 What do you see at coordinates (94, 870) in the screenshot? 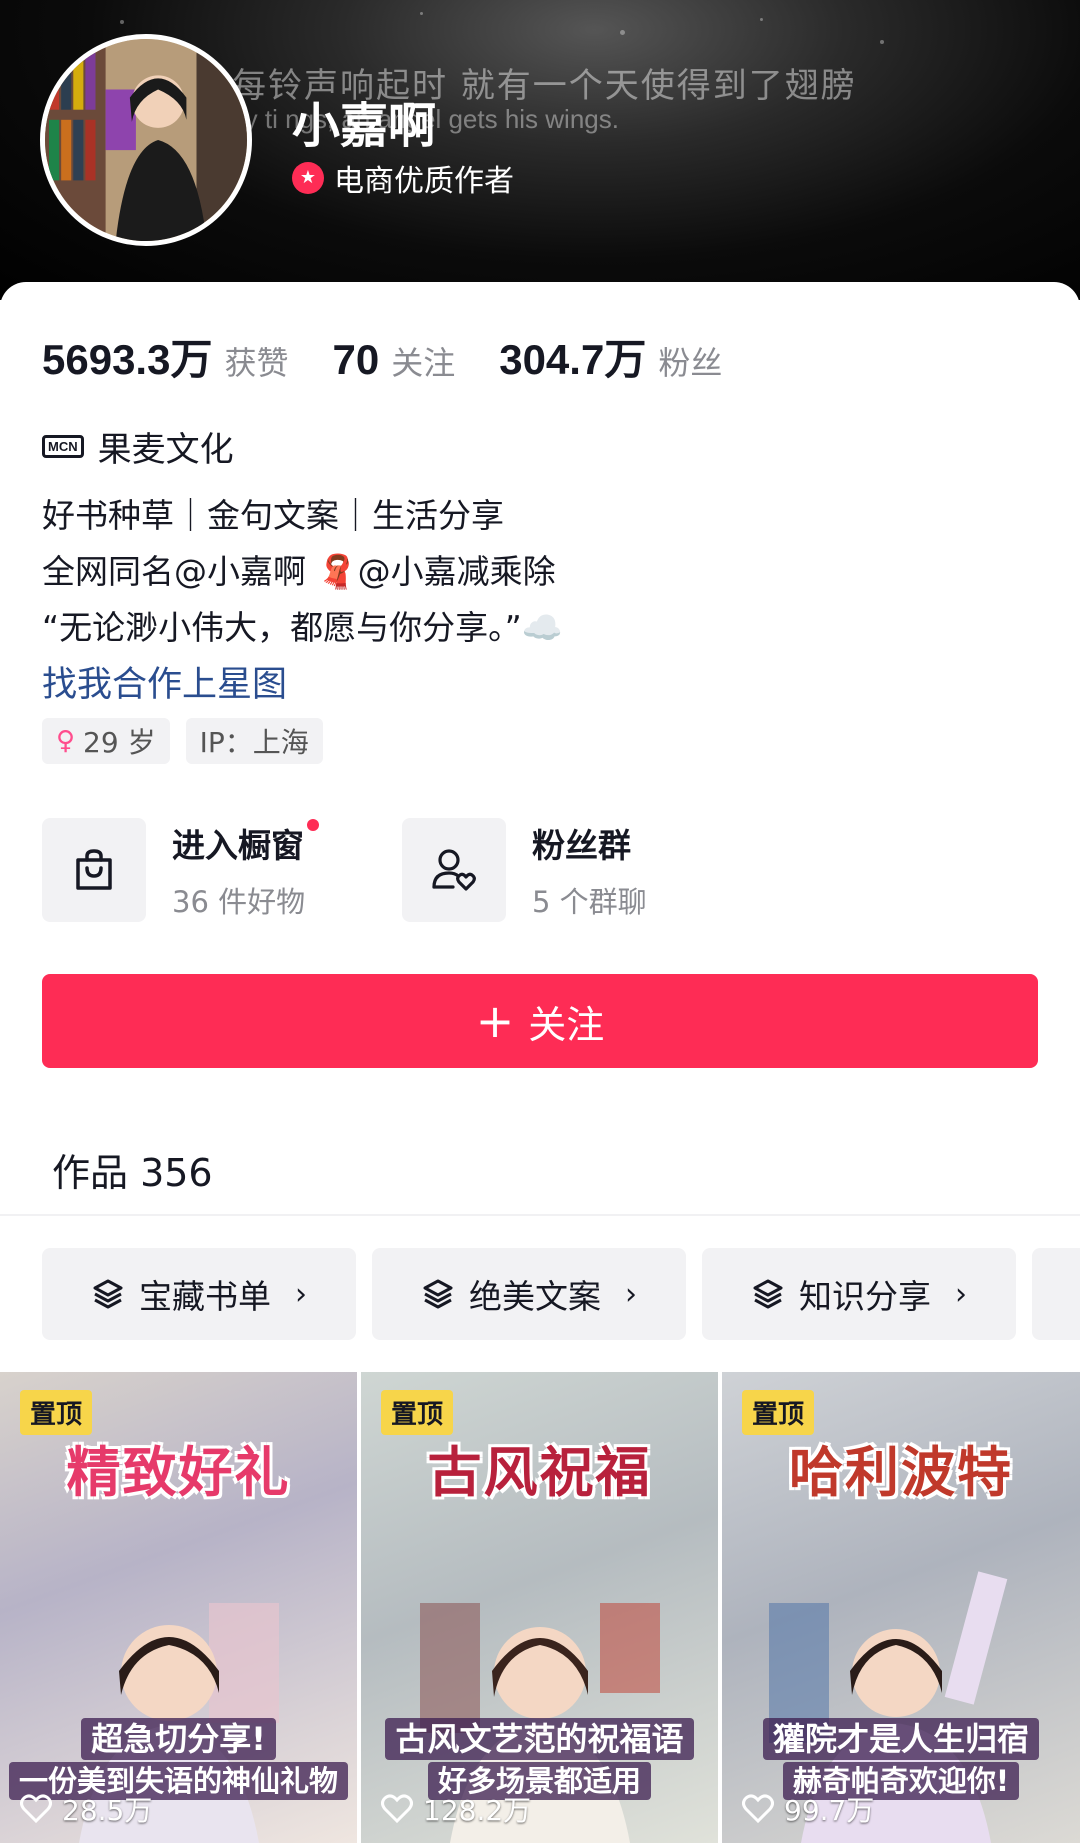
I see `shopping-bag-icon` at bounding box center [94, 870].